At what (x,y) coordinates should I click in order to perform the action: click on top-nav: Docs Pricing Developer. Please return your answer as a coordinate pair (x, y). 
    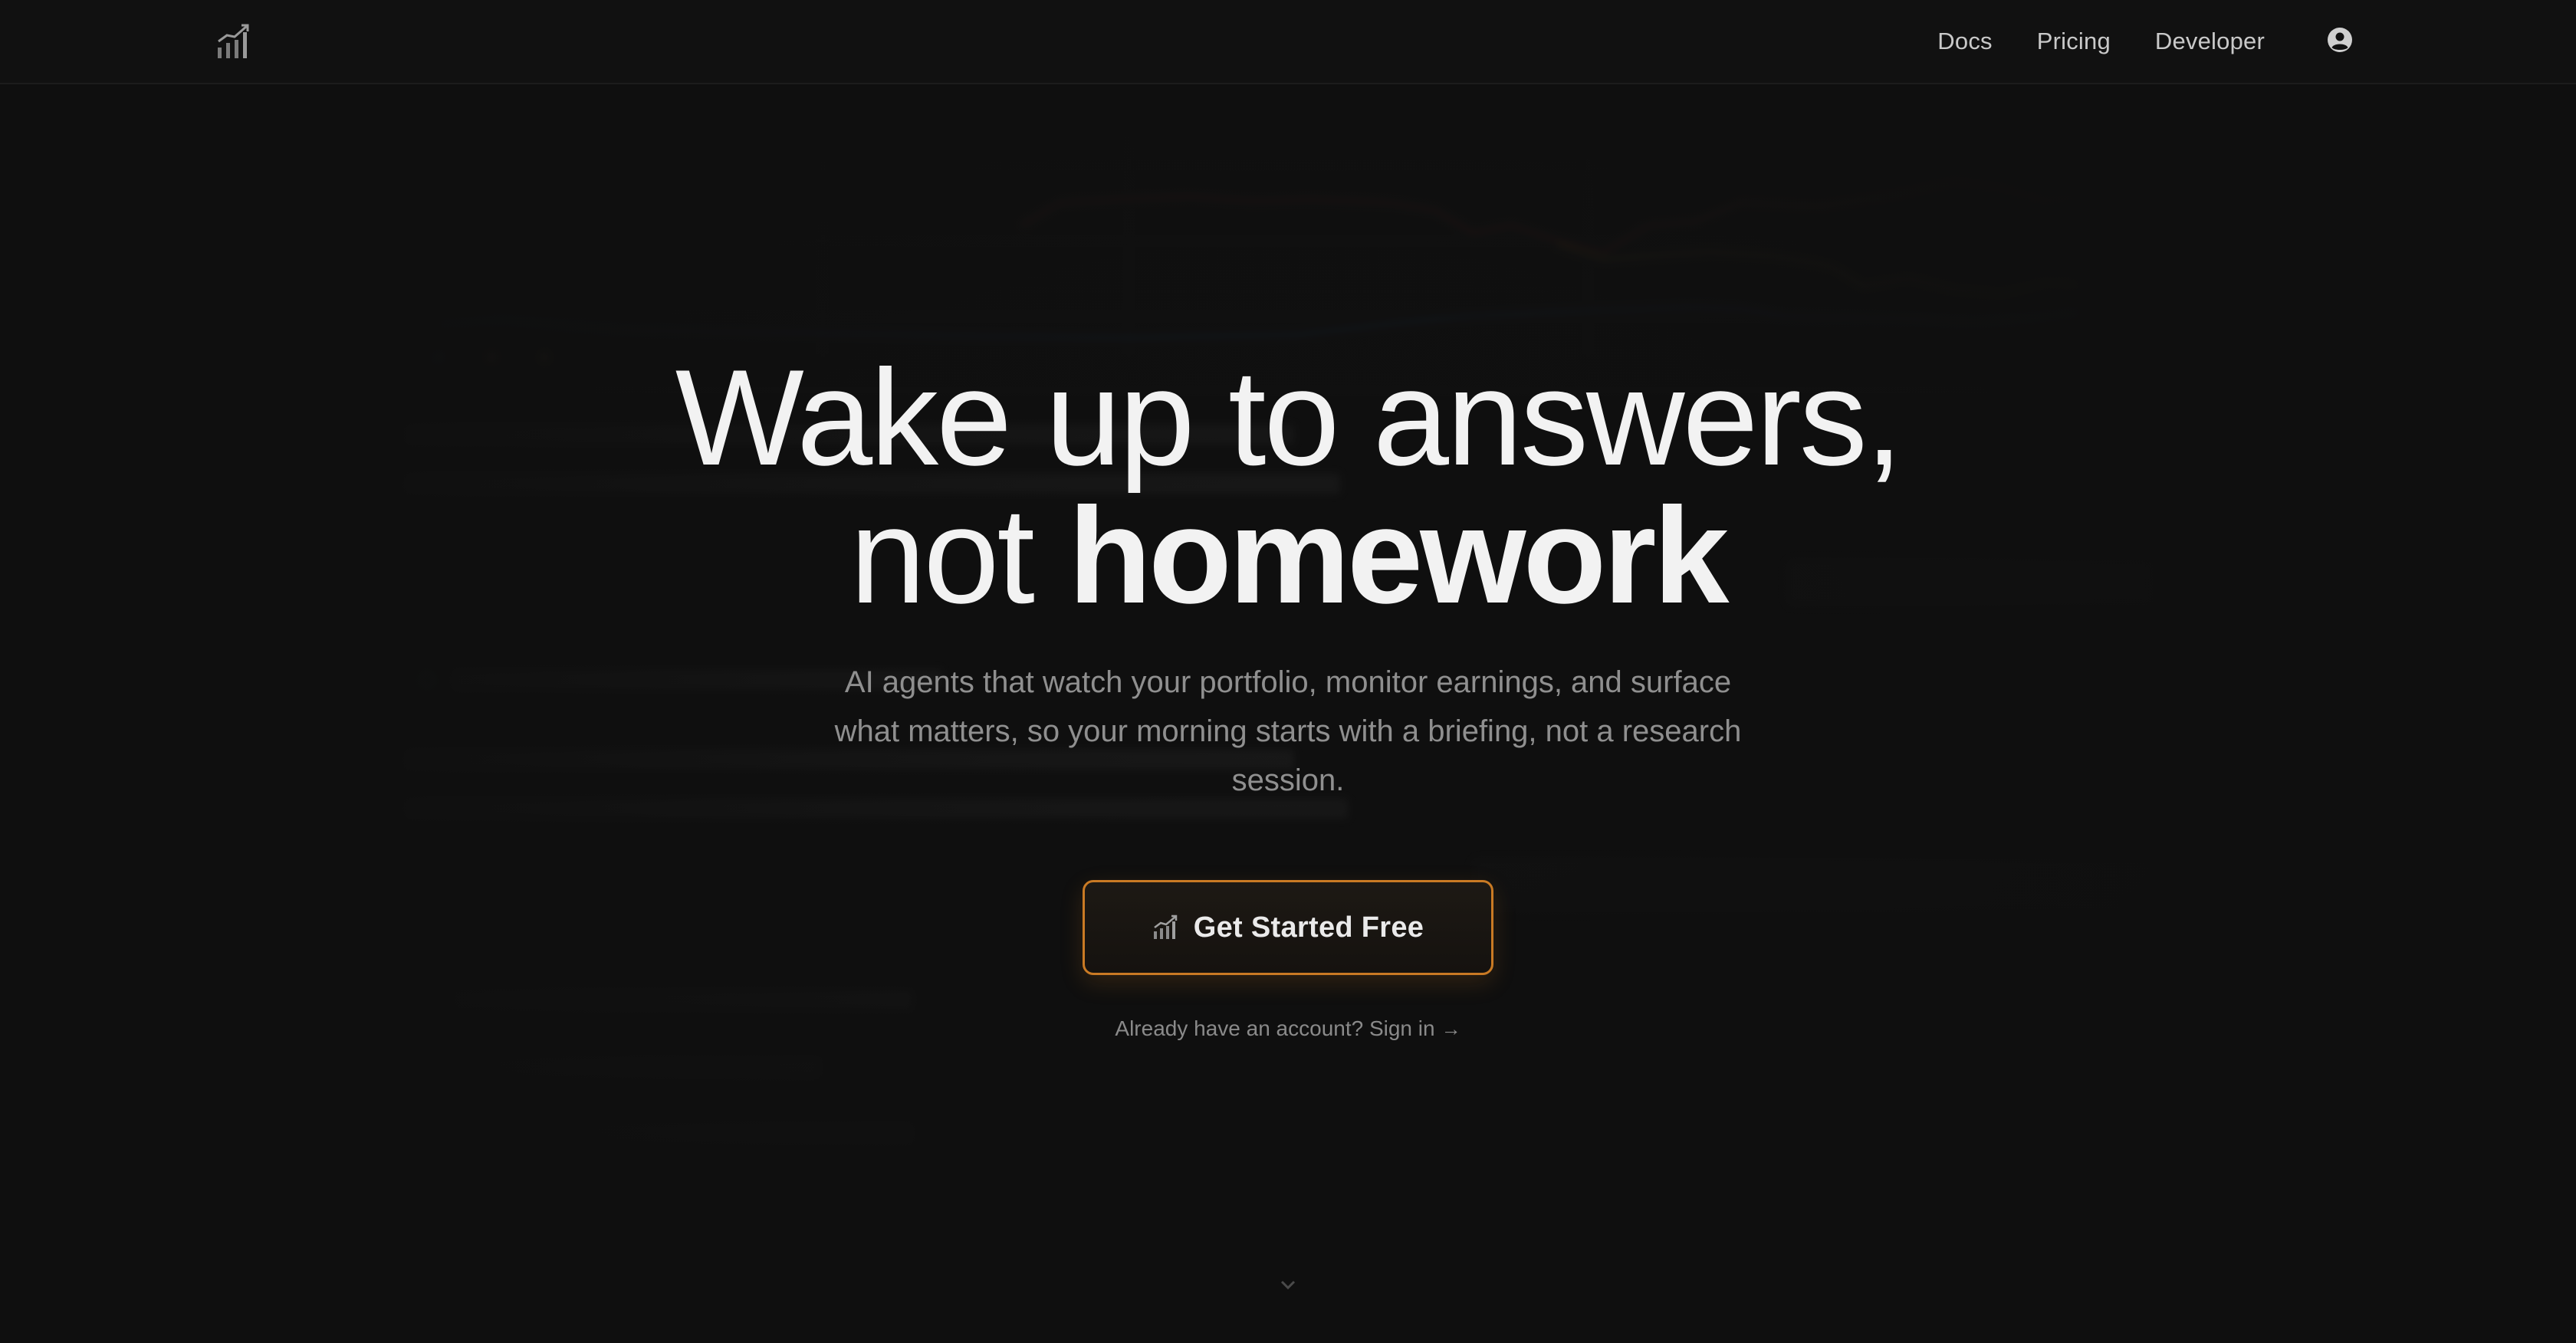
    Looking at the image, I should click on (1288, 42).